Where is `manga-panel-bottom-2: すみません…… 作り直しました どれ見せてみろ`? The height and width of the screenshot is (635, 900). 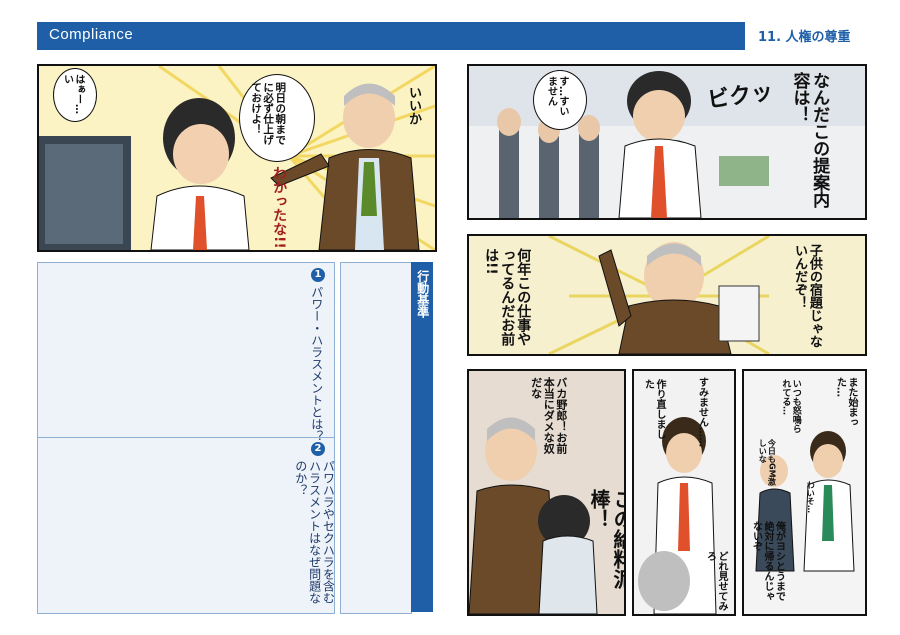 manga-panel-bottom-2: すみません…… 作り直しました どれ見せてみろ is located at coordinates (684, 492).